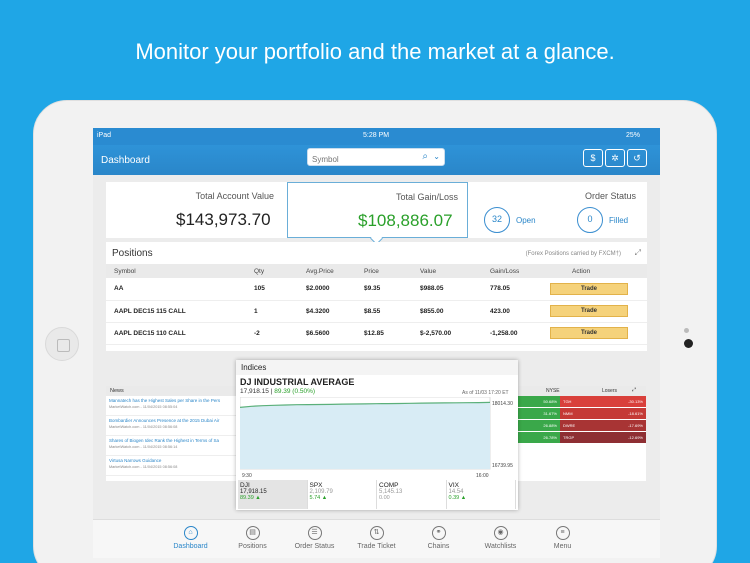  I want to click on tab-menu: ≡ Menu, so click(563, 539).